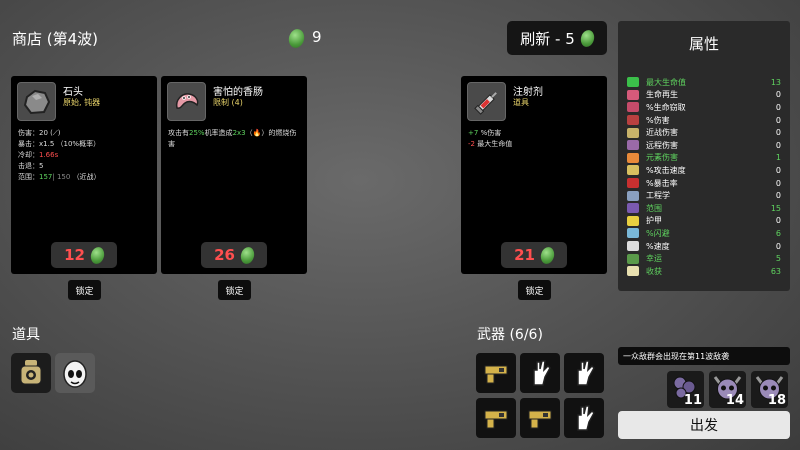 This screenshot has height=450, width=800. Describe the element at coordinates (654, 271) in the screenshot. I see `stat-label: 收获` at that location.